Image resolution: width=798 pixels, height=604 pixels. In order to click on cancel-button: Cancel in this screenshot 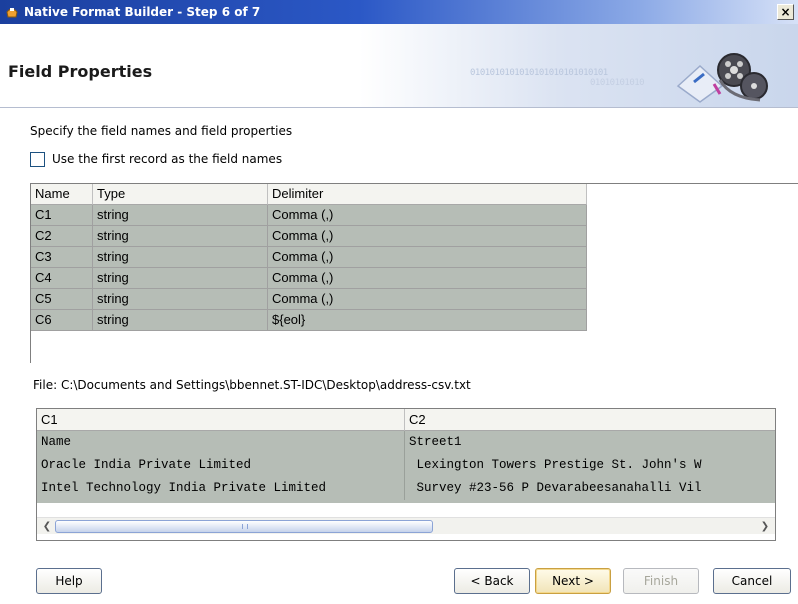, I will do `click(752, 581)`.